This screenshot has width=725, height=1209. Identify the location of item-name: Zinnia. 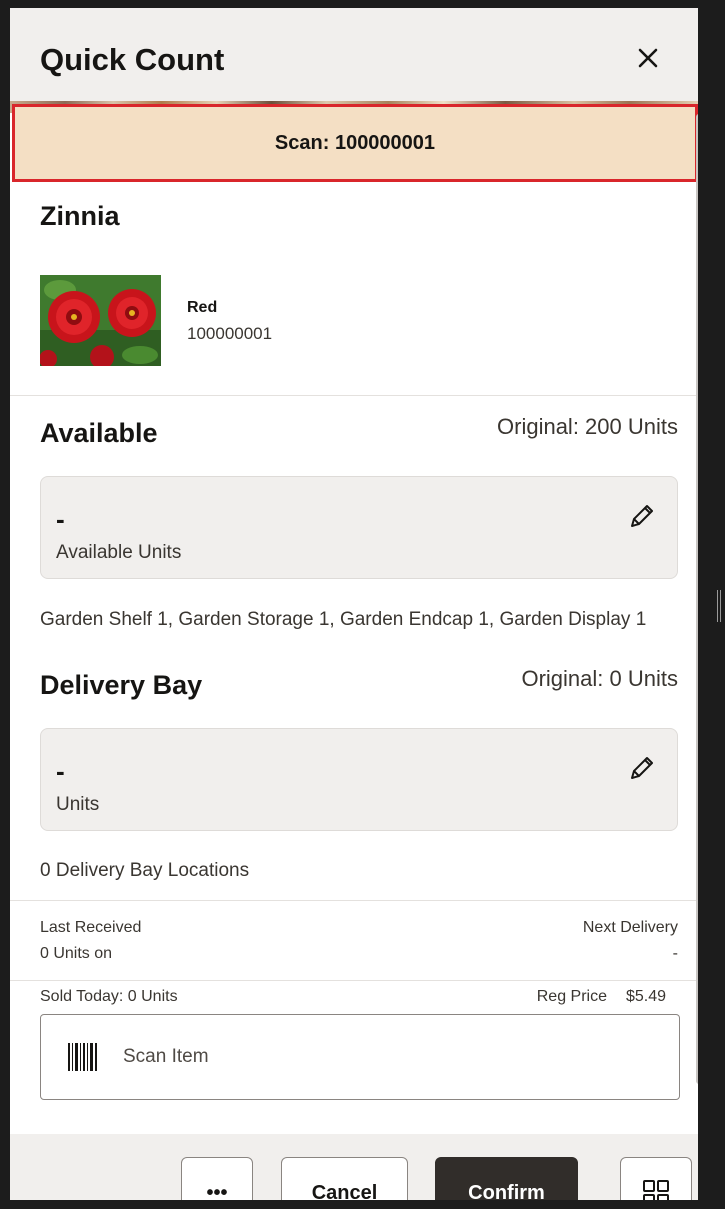
(80, 216).